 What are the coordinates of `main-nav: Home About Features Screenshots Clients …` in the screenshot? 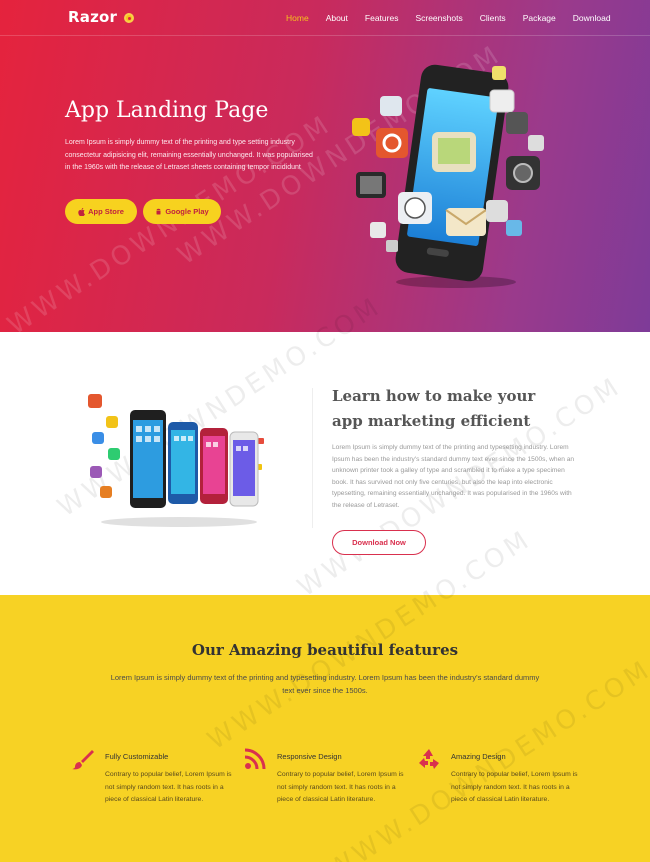 It's located at (457, 18).